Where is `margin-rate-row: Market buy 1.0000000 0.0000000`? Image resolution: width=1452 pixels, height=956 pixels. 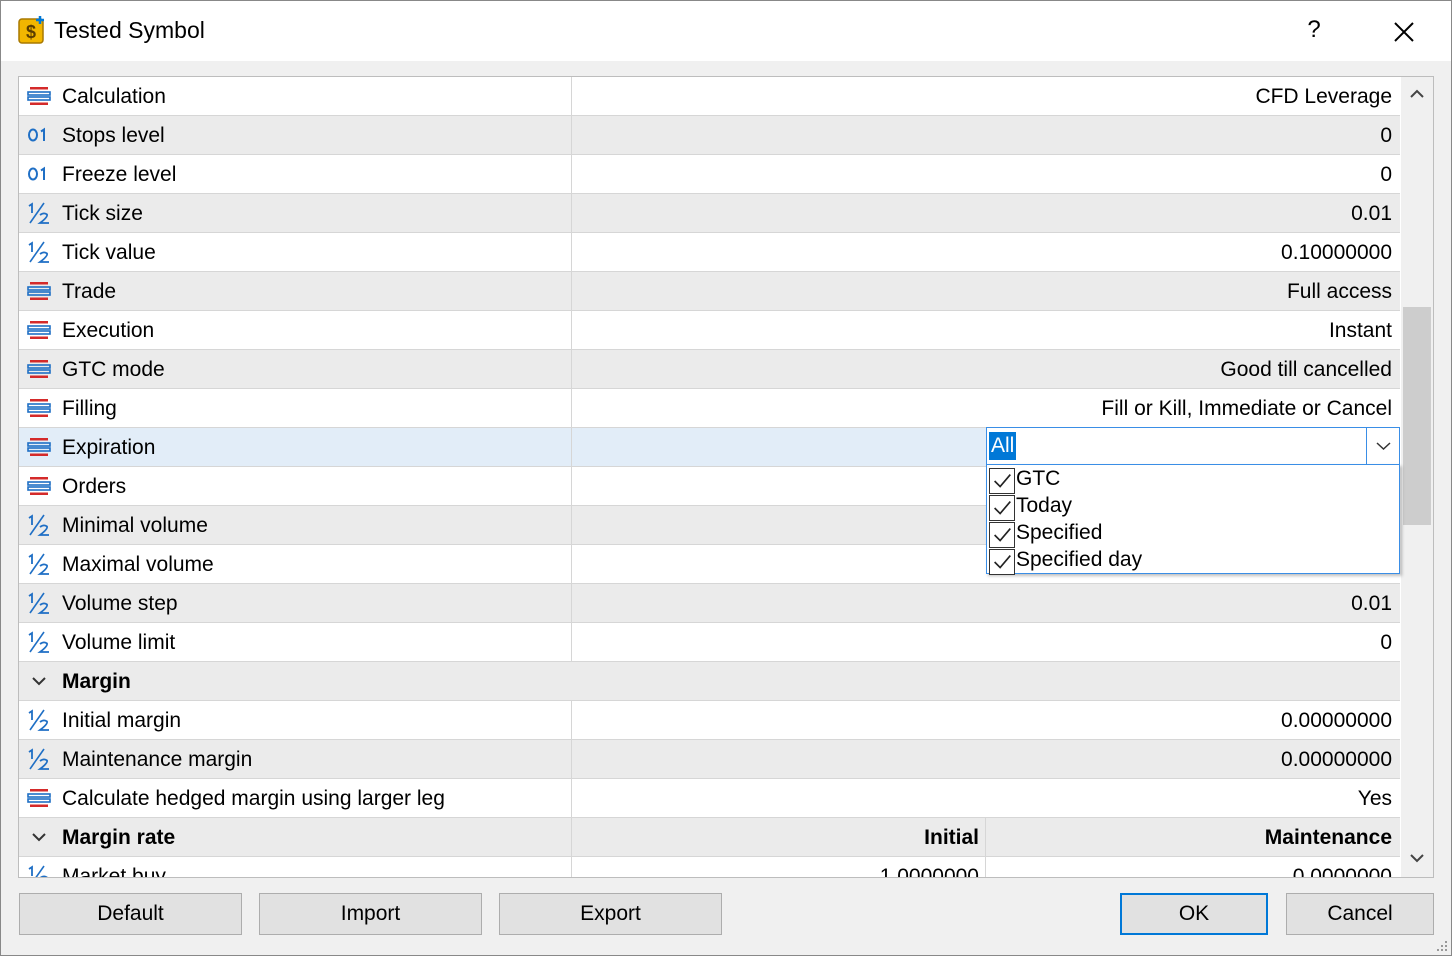
margin-rate-row: Market buy 1.0000000 0.0000000 is located at coordinates (709, 867).